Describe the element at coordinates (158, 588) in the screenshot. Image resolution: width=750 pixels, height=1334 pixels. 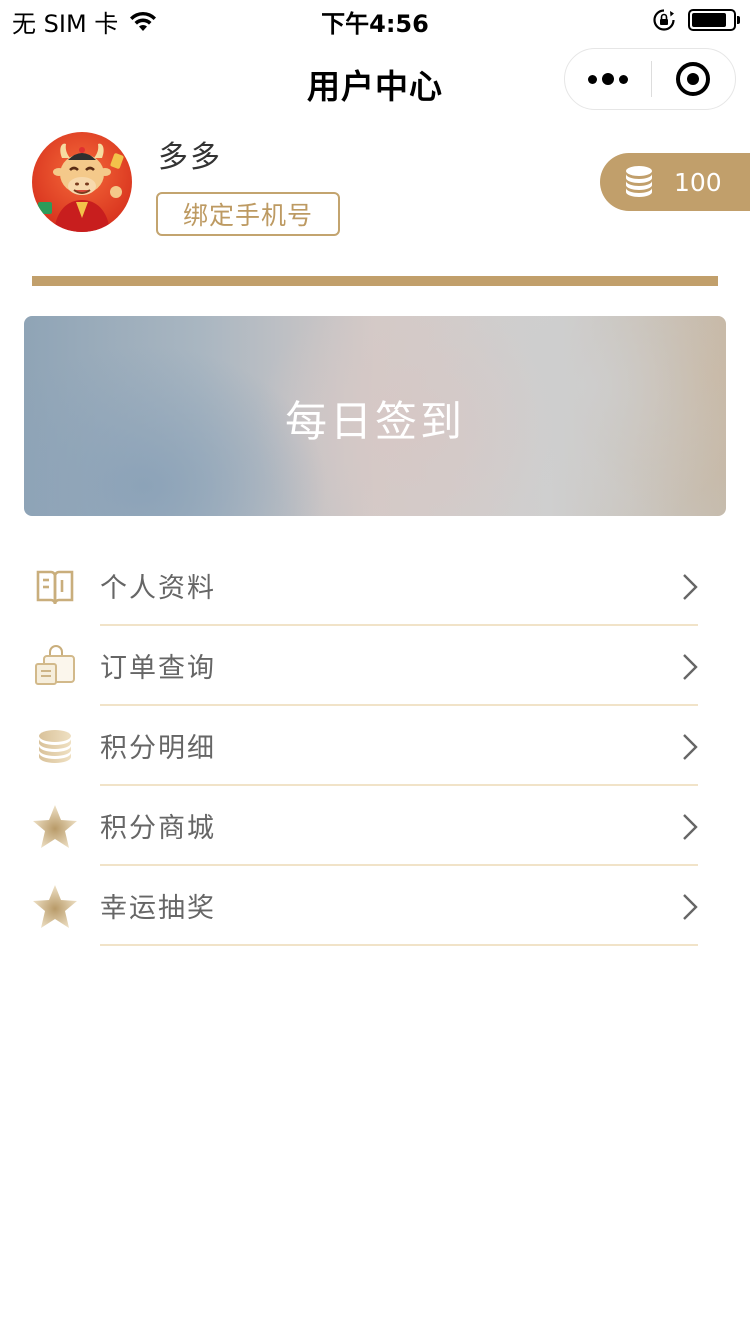
I see `menu-item-label: 个人资料` at that location.